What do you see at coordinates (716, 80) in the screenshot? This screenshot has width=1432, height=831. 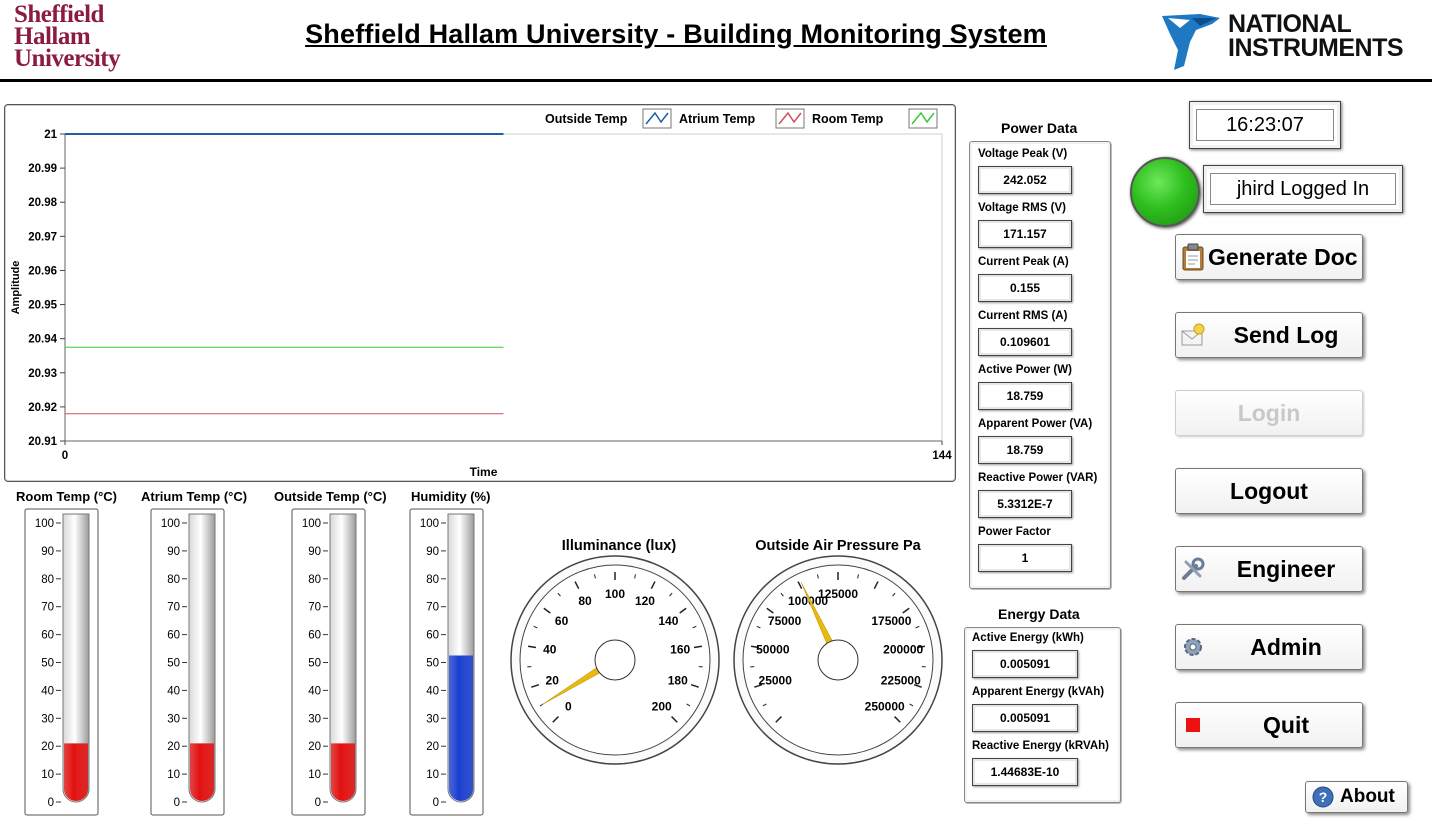 I see `header-divider` at bounding box center [716, 80].